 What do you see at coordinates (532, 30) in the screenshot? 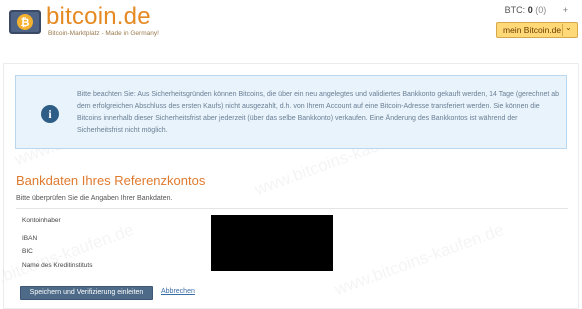
I see `account-menu-label: mein Bitcoin.de` at bounding box center [532, 30].